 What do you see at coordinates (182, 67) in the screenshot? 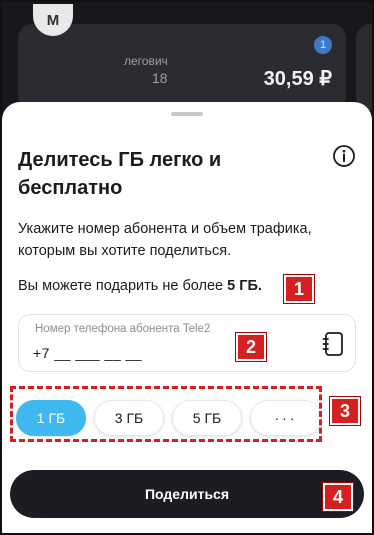
I see `account-card: 1 легович 18 30,59 ₽` at bounding box center [182, 67].